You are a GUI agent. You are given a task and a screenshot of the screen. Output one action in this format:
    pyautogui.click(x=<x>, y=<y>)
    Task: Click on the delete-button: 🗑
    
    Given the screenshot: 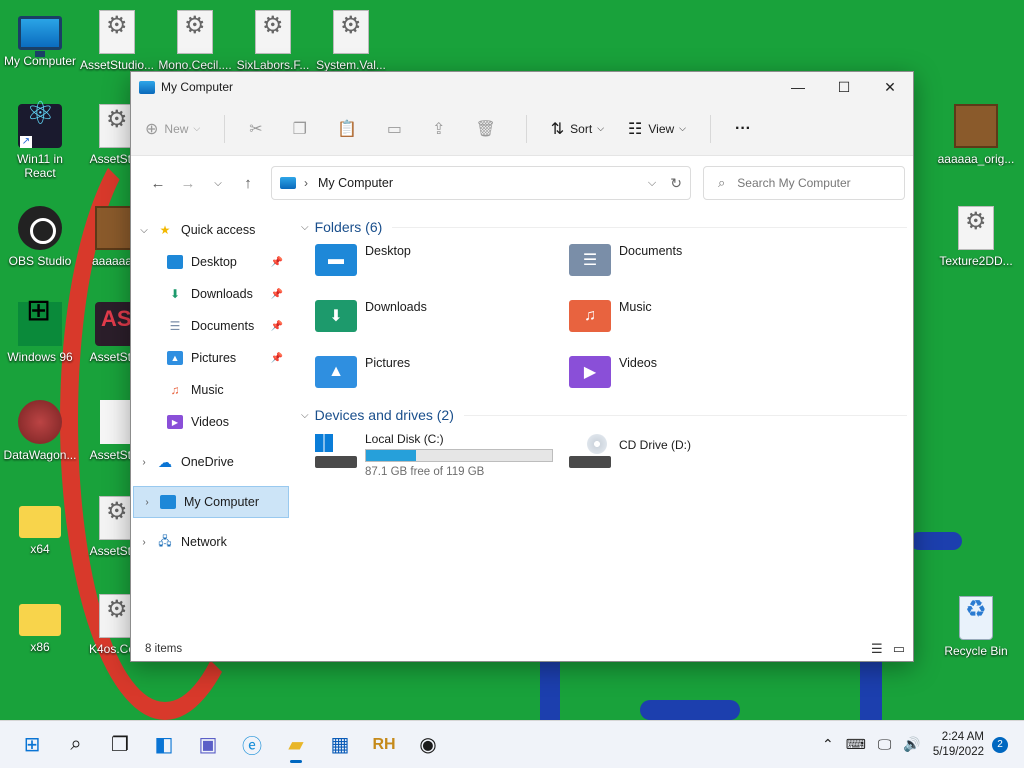 What is the action you would take?
    pyautogui.click(x=488, y=129)
    